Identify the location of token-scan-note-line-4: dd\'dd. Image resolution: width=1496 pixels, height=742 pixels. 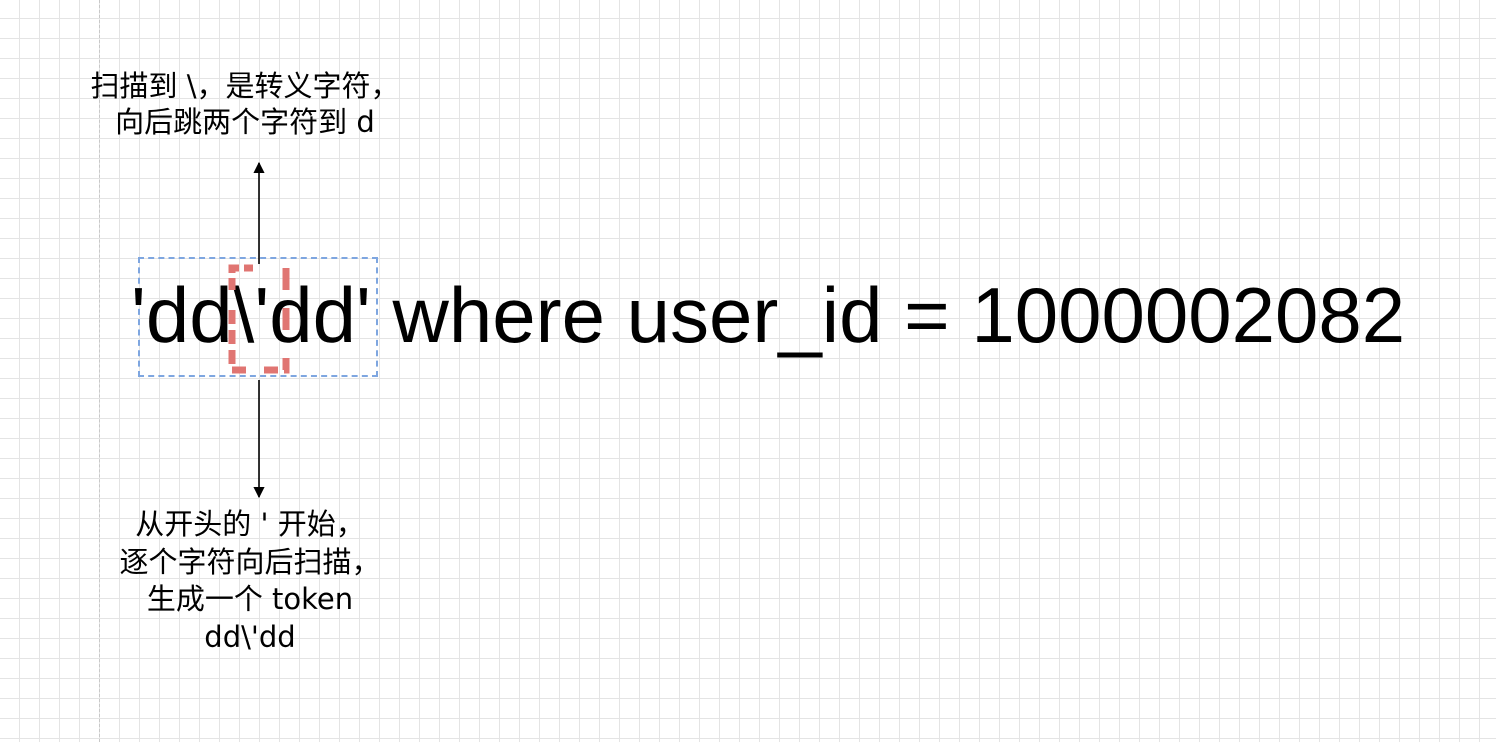
(250, 636).